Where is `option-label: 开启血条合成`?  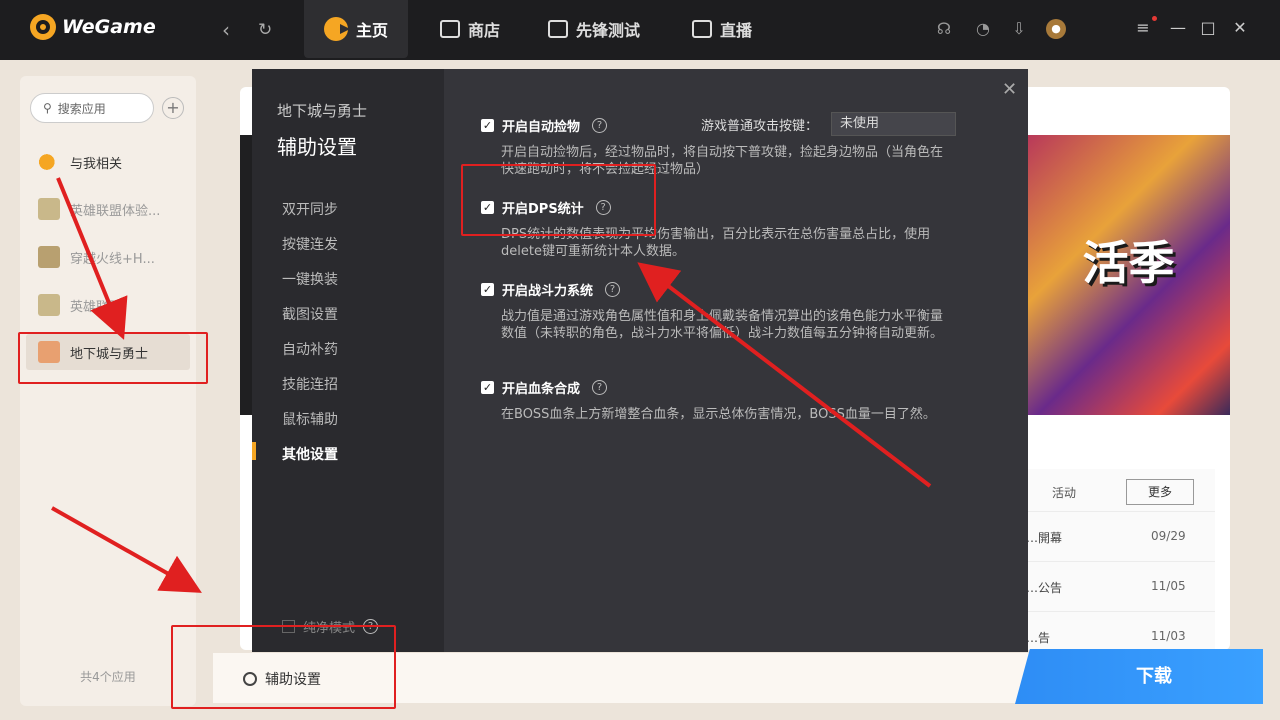
option-label: 开启血条合成 is located at coordinates (541, 389).